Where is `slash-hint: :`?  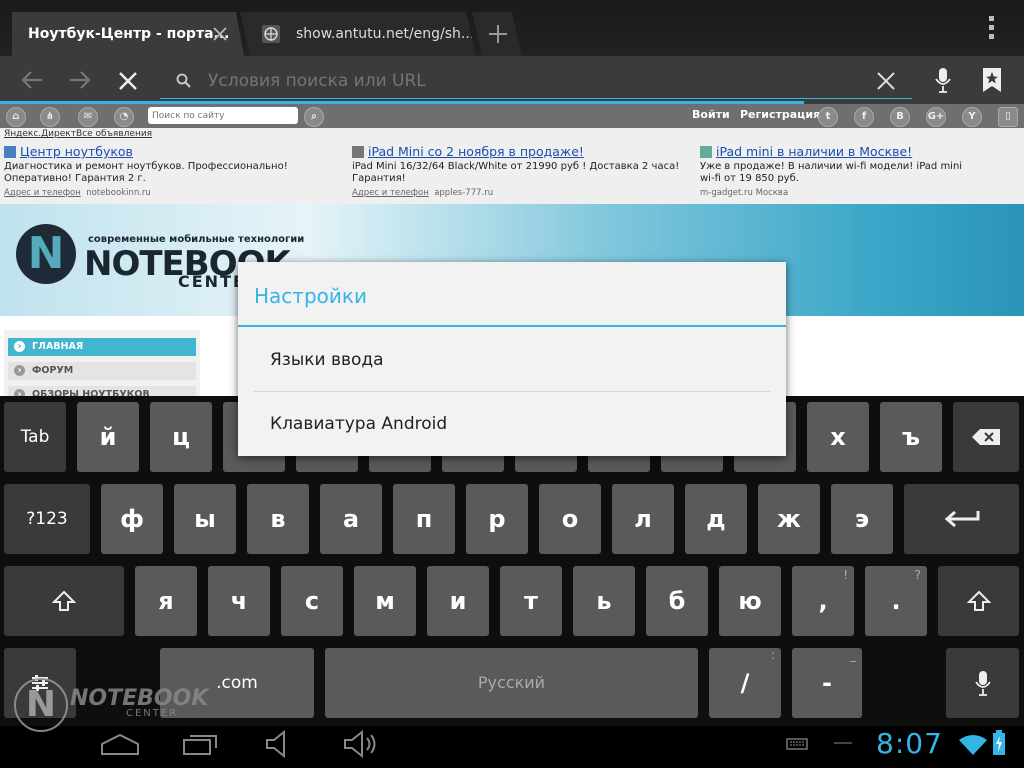
slash-hint: : is located at coordinates (772, 655).